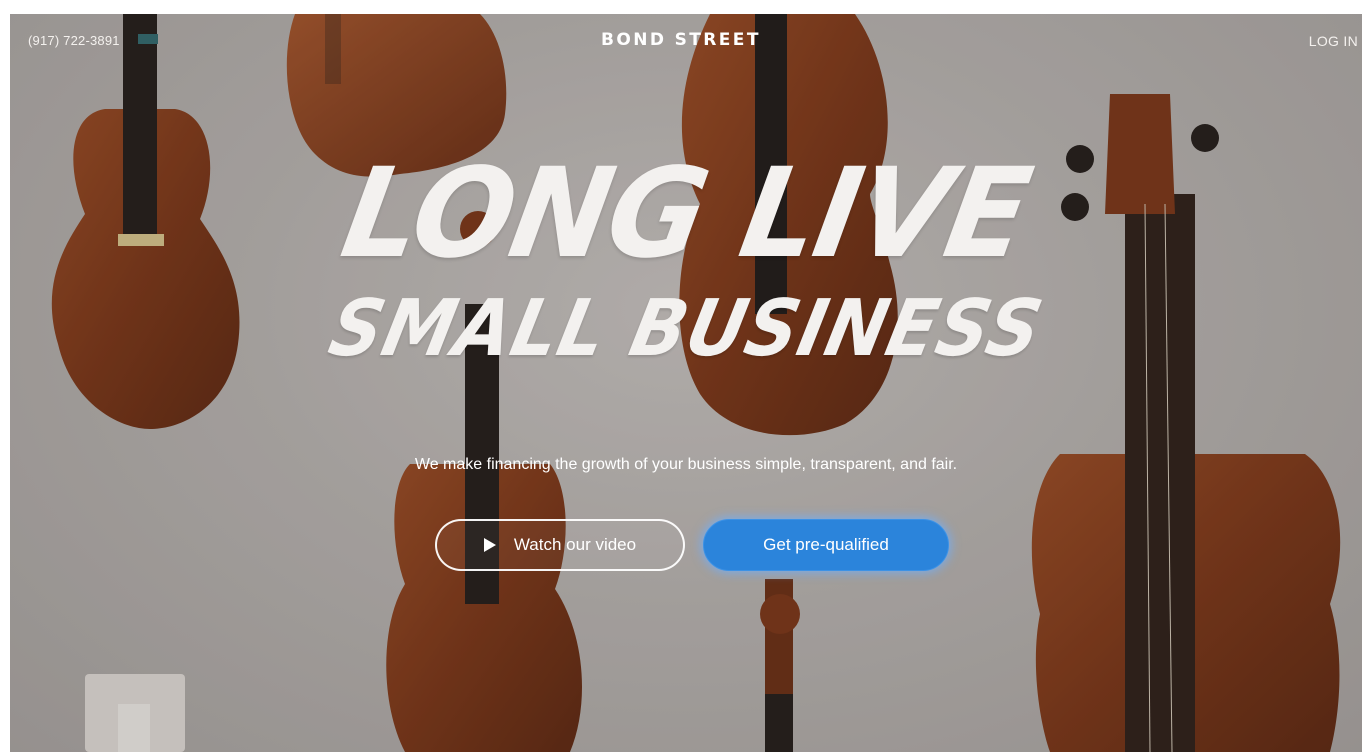 The height and width of the screenshot is (752, 1362). What do you see at coordinates (681, 40) in the screenshot?
I see `brand-logo: BOND STREET` at bounding box center [681, 40].